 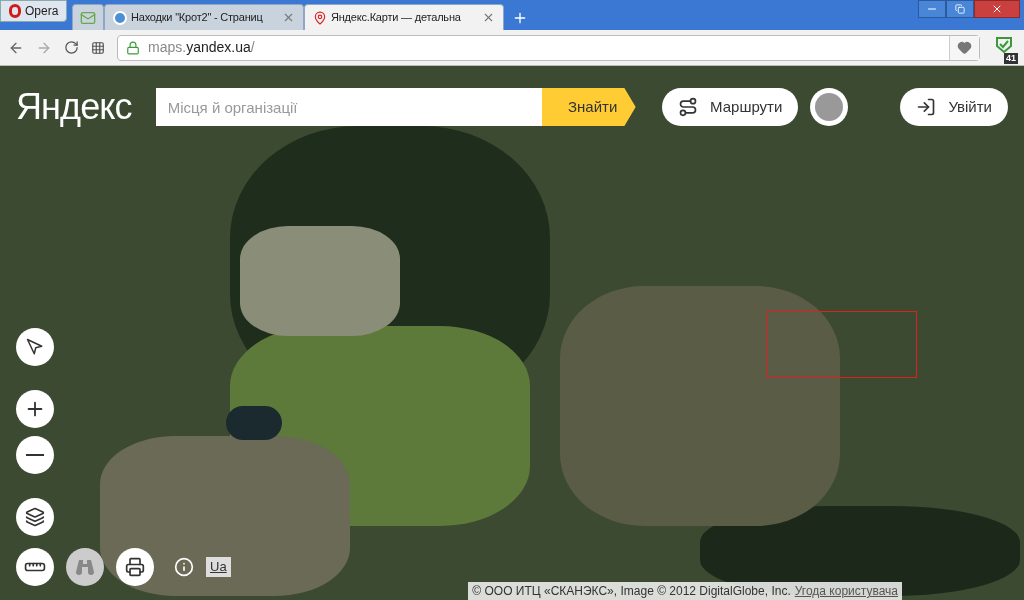 What do you see at coordinates (135, 567) in the screenshot?
I see `printer-icon` at bounding box center [135, 567].